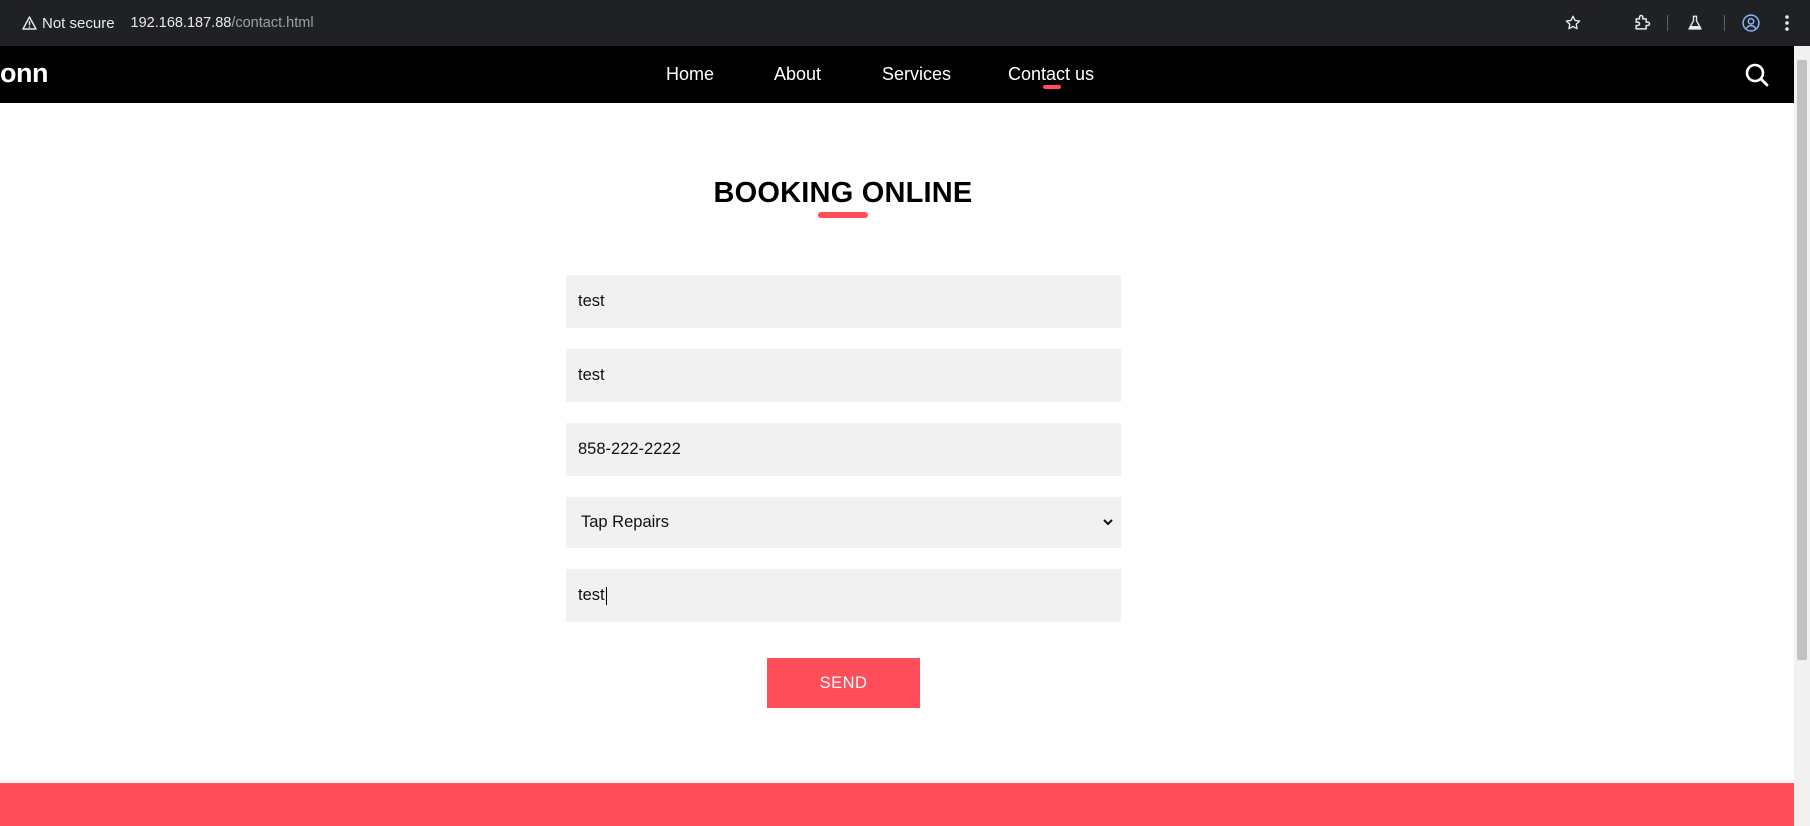 This screenshot has width=1810, height=826. Describe the element at coordinates (1751, 23) in the screenshot. I see `profile-avatar-icon` at that location.